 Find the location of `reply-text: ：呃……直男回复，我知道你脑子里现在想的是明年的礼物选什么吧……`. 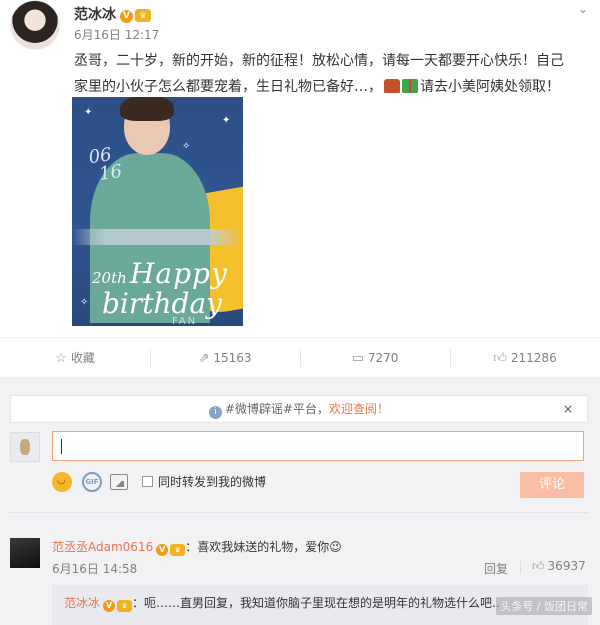

reply-text: ：呃……直男回复，我知道你脑子里现在想的是明年的礼物选什么吧…… is located at coordinates (324, 603).